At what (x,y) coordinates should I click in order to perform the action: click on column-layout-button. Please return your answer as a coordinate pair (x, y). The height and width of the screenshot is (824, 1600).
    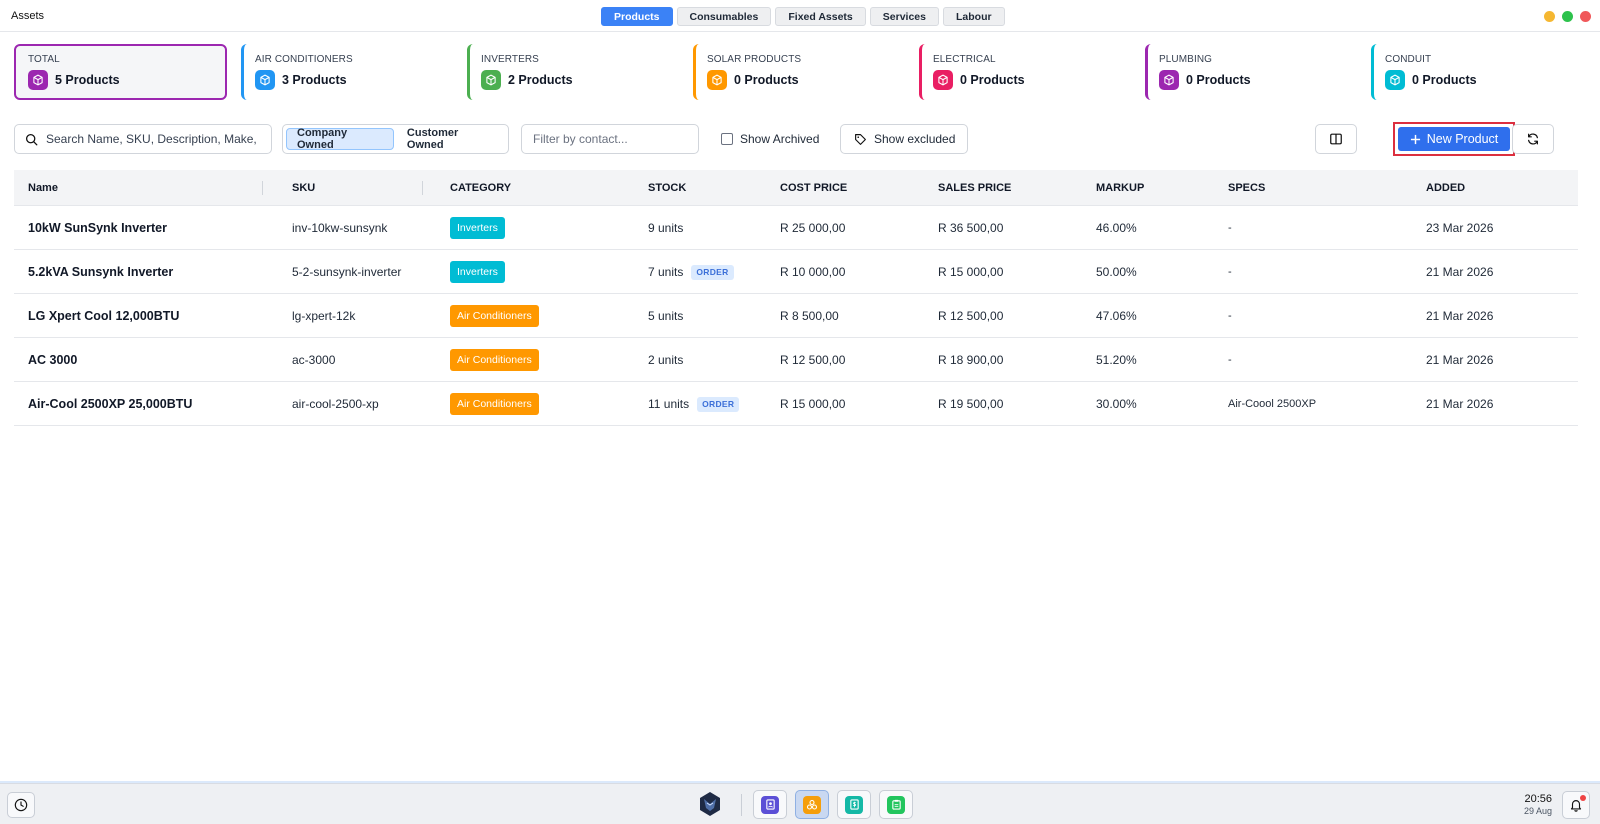
    Looking at the image, I should click on (1336, 139).